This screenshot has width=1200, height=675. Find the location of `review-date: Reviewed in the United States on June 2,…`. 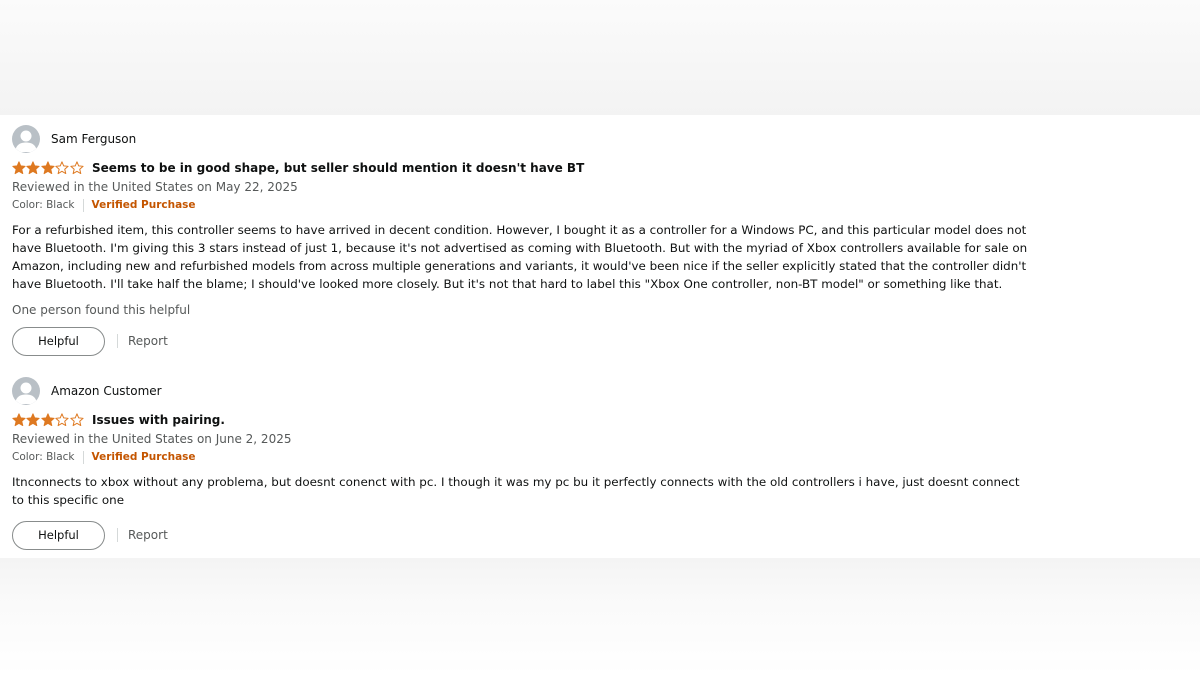

review-date: Reviewed in the United States on June 2,… is located at coordinates (152, 439).